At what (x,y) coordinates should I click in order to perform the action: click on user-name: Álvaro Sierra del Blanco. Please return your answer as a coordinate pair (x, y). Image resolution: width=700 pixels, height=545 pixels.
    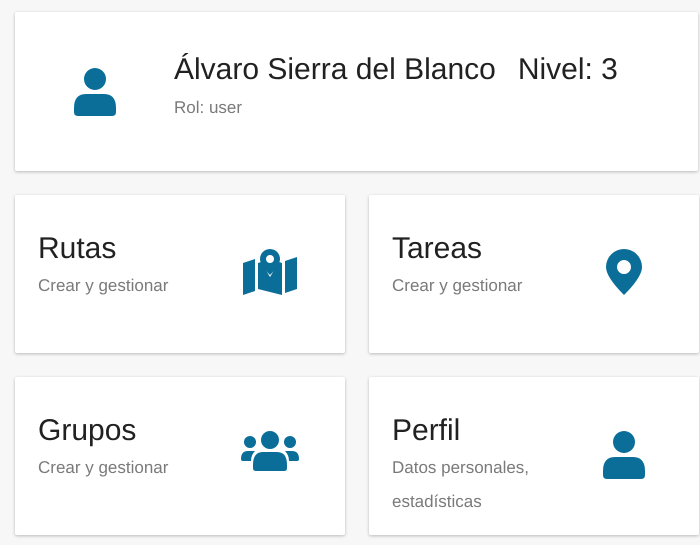
    Looking at the image, I should click on (335, 70).